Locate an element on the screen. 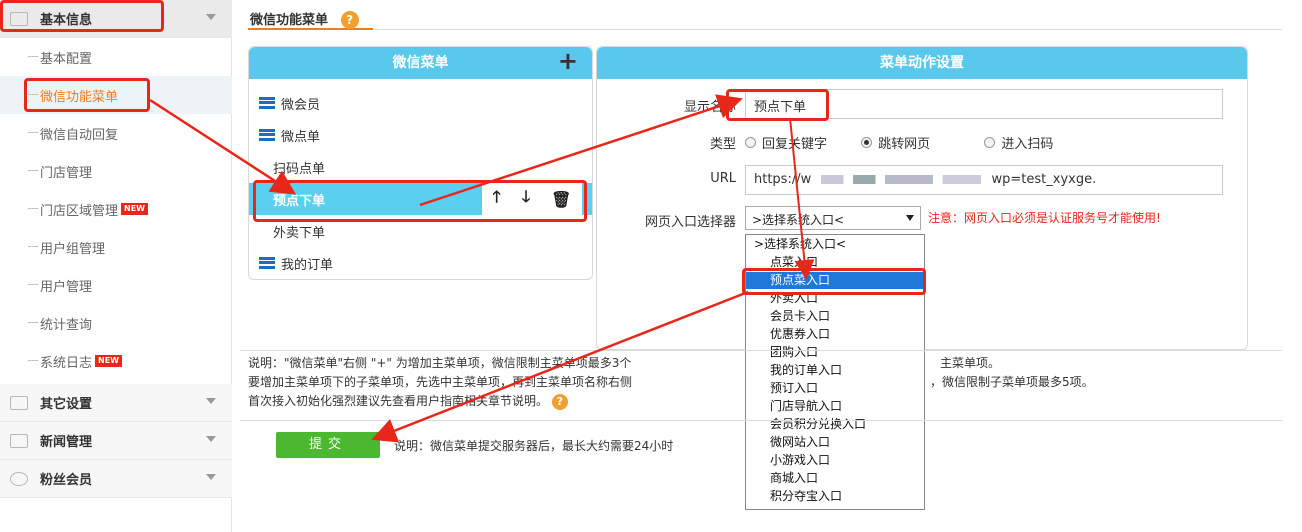 Image resolution: width=1302 pixels, height=532 pixels. entry-selected-value: >选择系统入口< is located at coordinates (798, 220).